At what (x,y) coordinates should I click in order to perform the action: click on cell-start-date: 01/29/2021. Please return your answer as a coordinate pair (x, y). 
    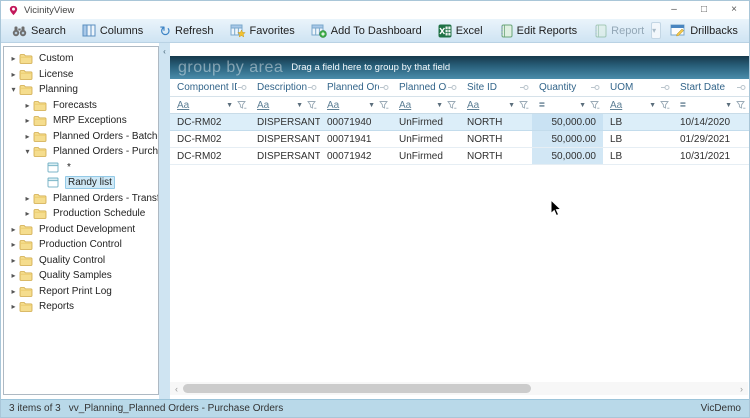
    Looking at the image, I should click on (711, 139).